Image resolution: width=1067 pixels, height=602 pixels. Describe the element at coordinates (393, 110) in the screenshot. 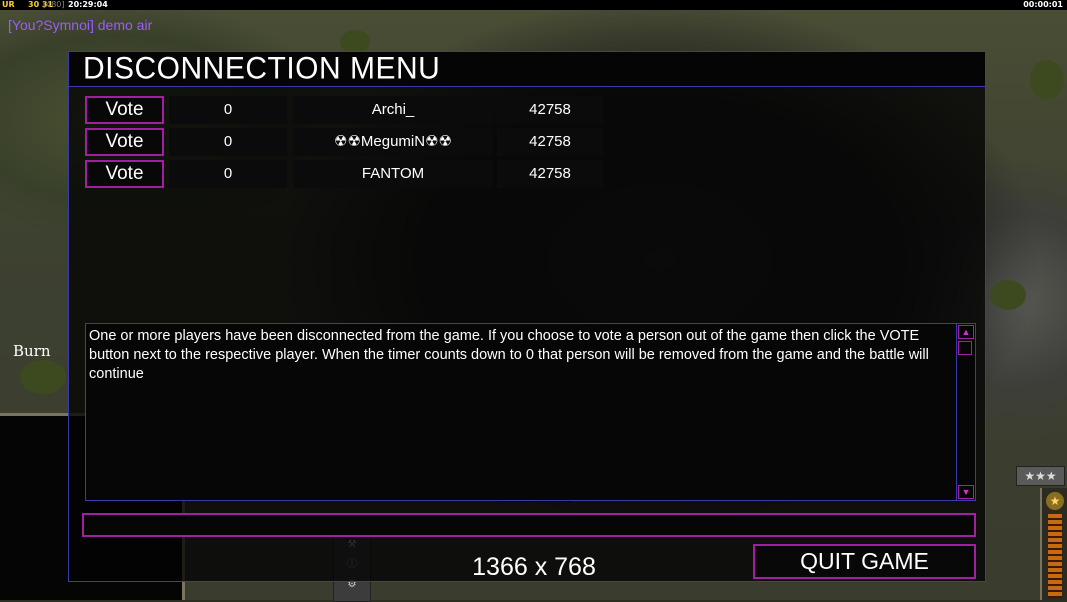

I see `player-name: Archi_` at that location.